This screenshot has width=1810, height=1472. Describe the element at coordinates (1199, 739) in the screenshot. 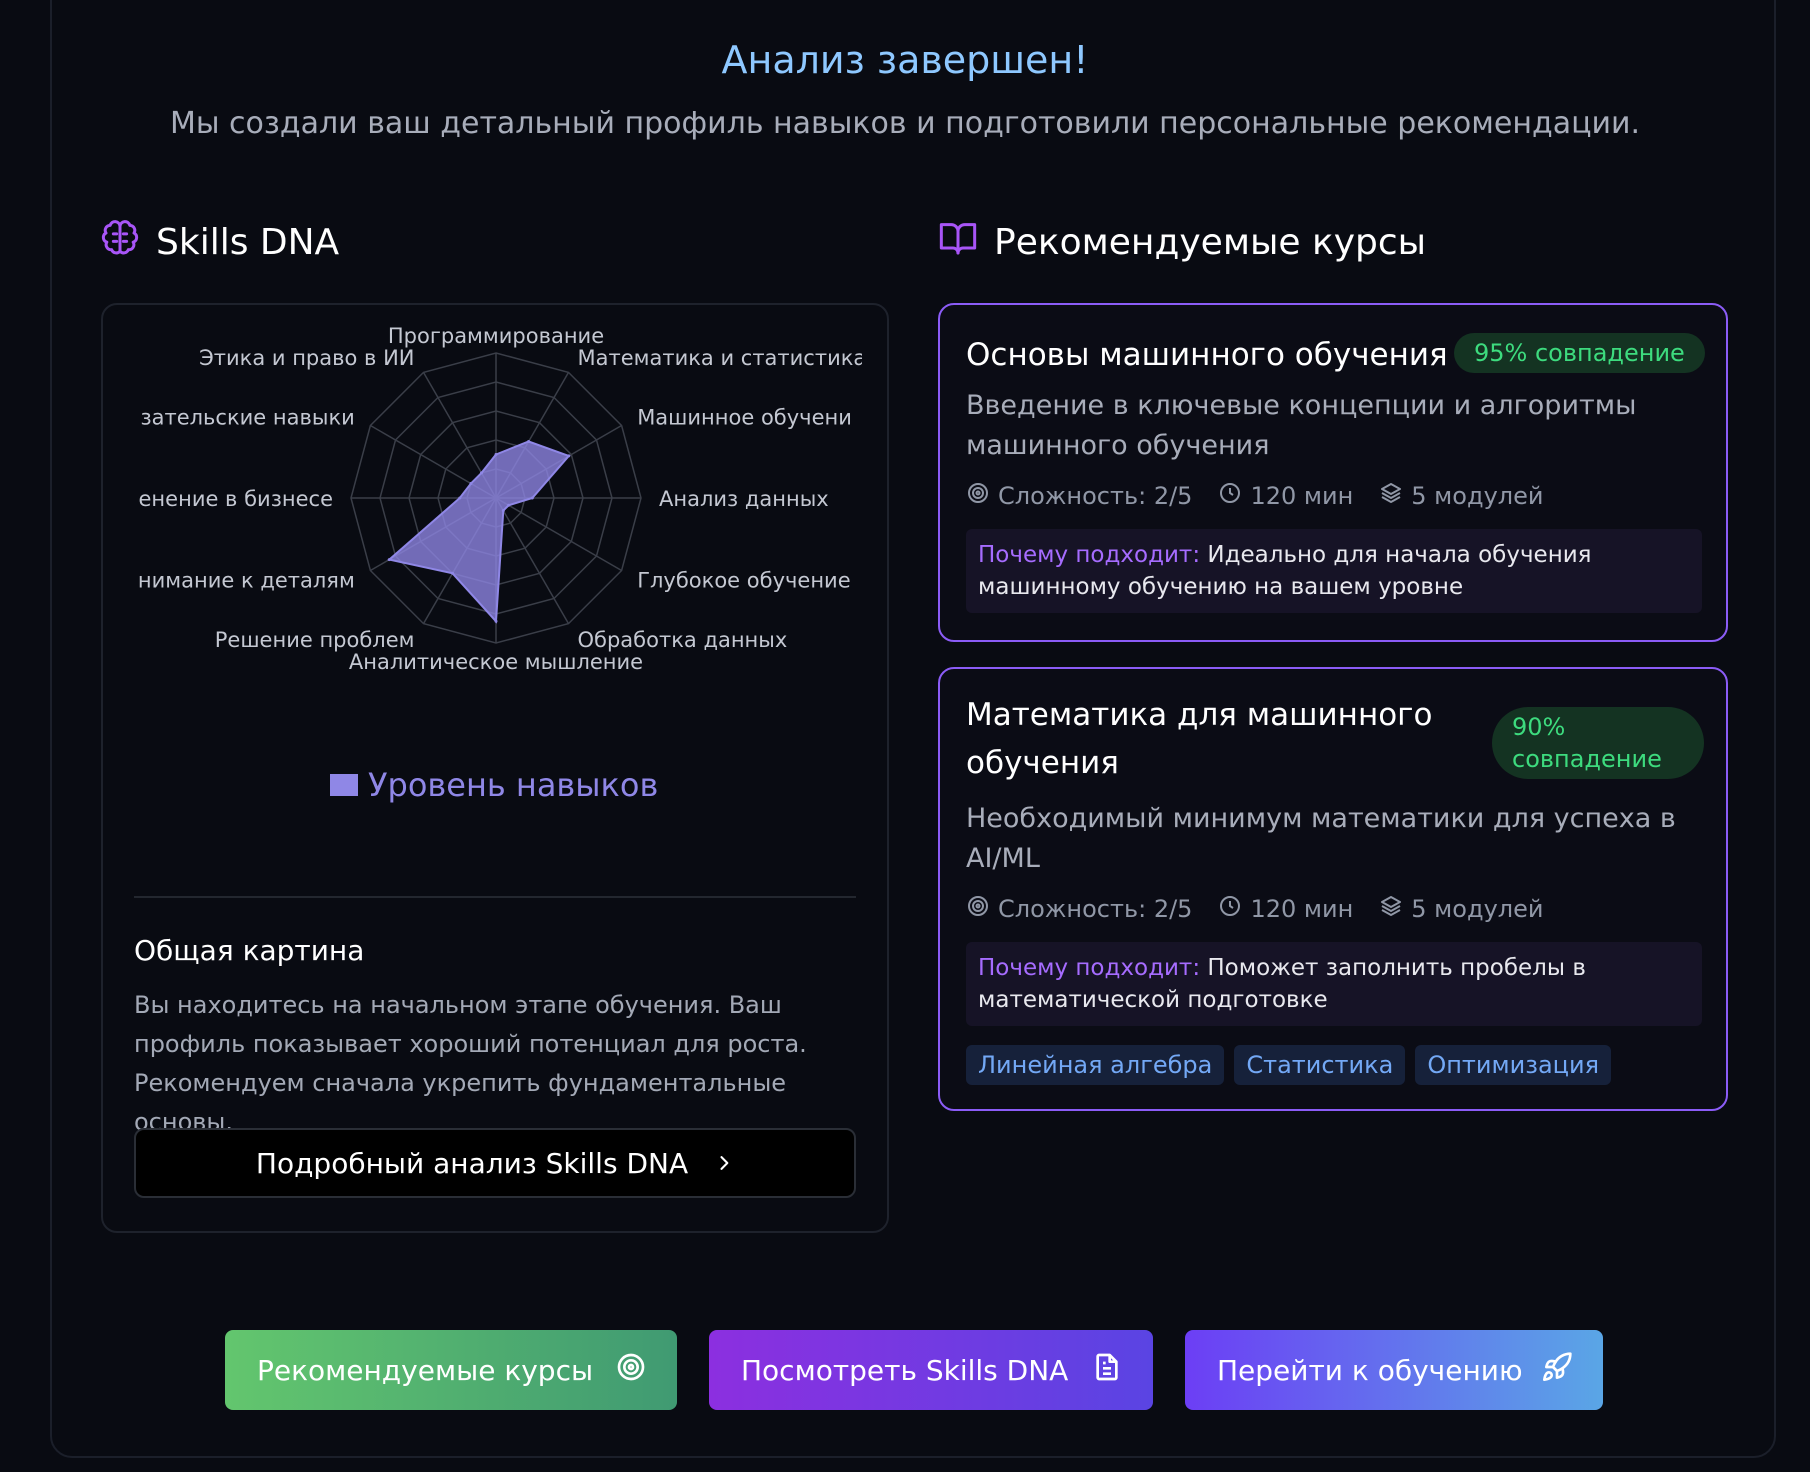

I see `course-title: Математика для машинного обучения` at that location.